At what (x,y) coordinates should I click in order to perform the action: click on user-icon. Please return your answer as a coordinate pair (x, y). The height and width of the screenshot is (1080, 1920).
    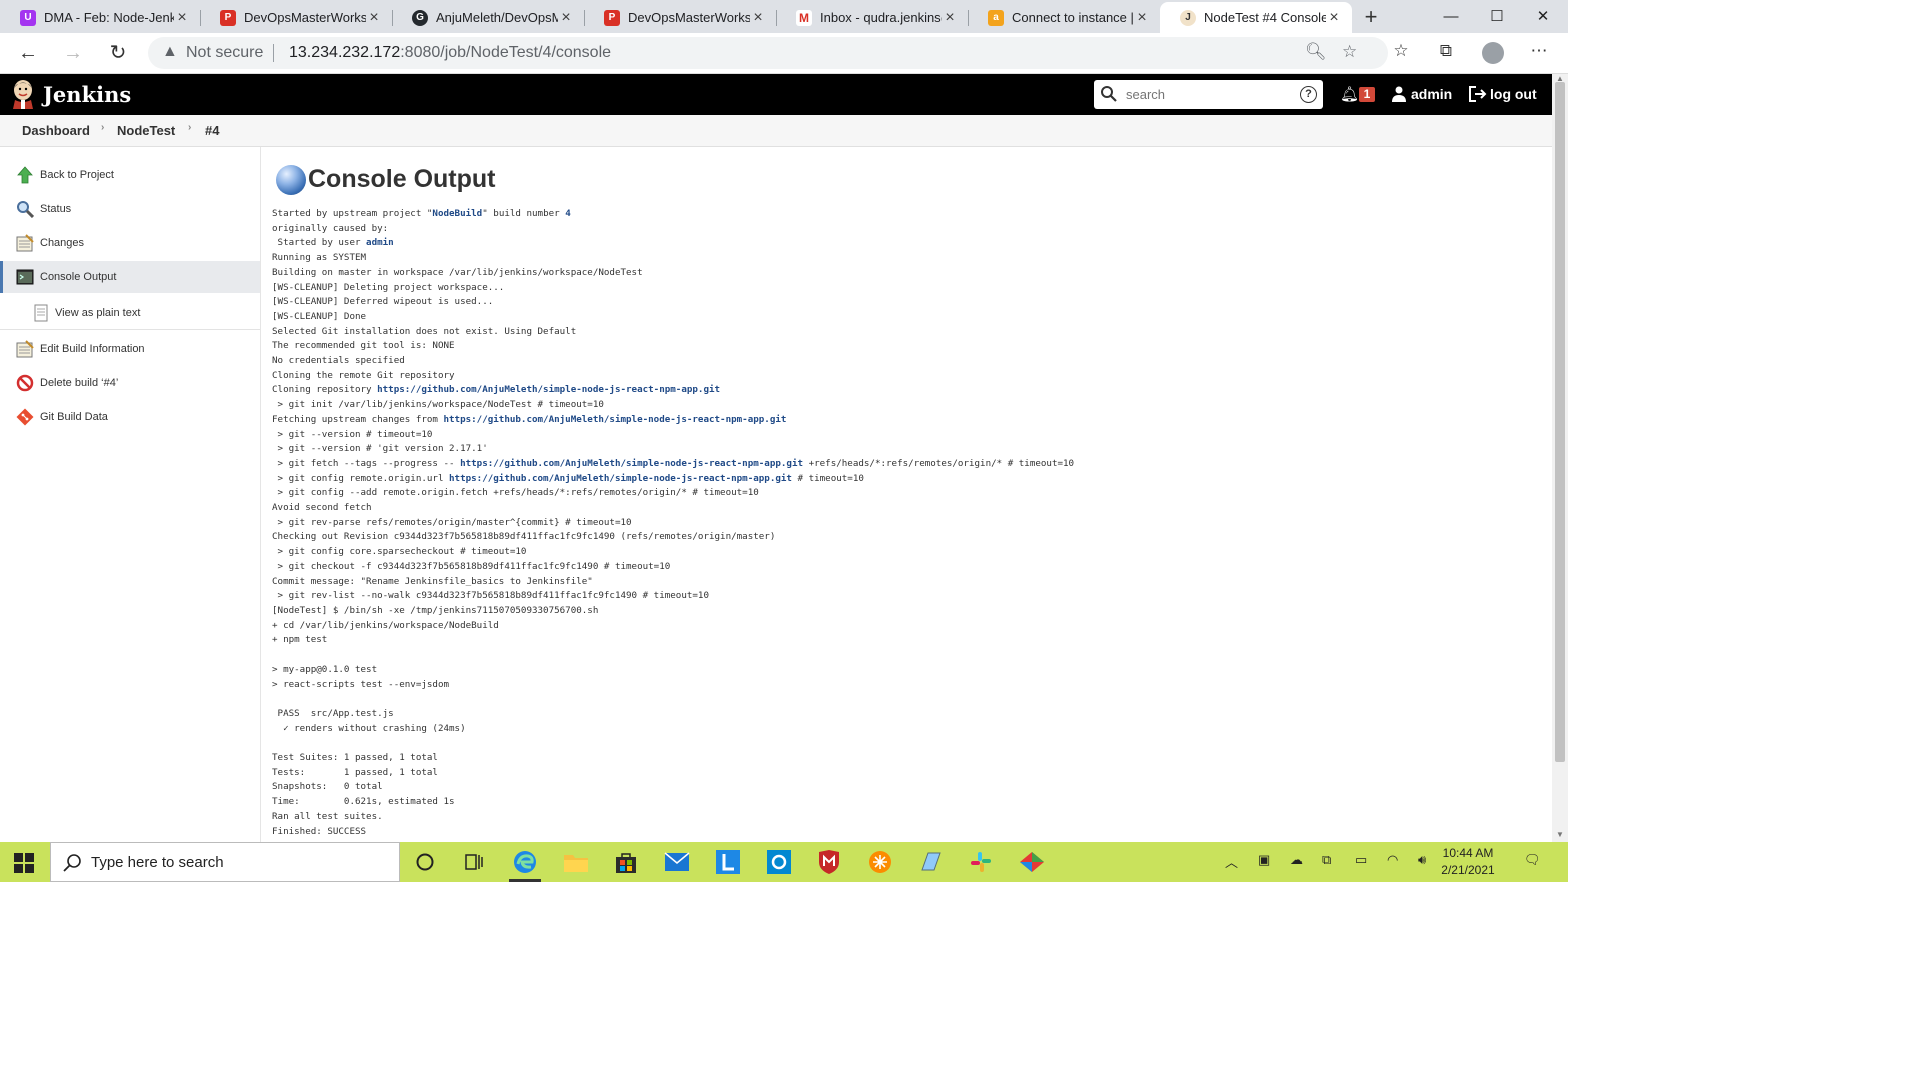
    Looking at the image, I should click on (1399, 94).